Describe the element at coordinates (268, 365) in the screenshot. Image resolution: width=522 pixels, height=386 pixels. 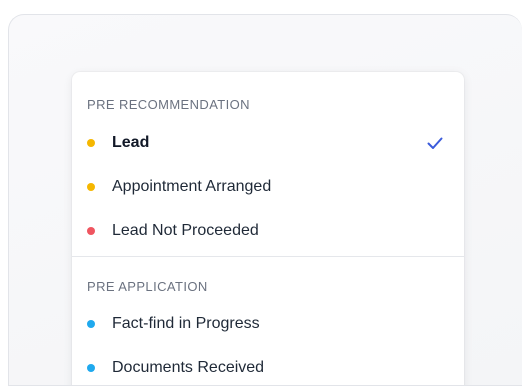
I see `option-documents-received: Documents Received` at that location.